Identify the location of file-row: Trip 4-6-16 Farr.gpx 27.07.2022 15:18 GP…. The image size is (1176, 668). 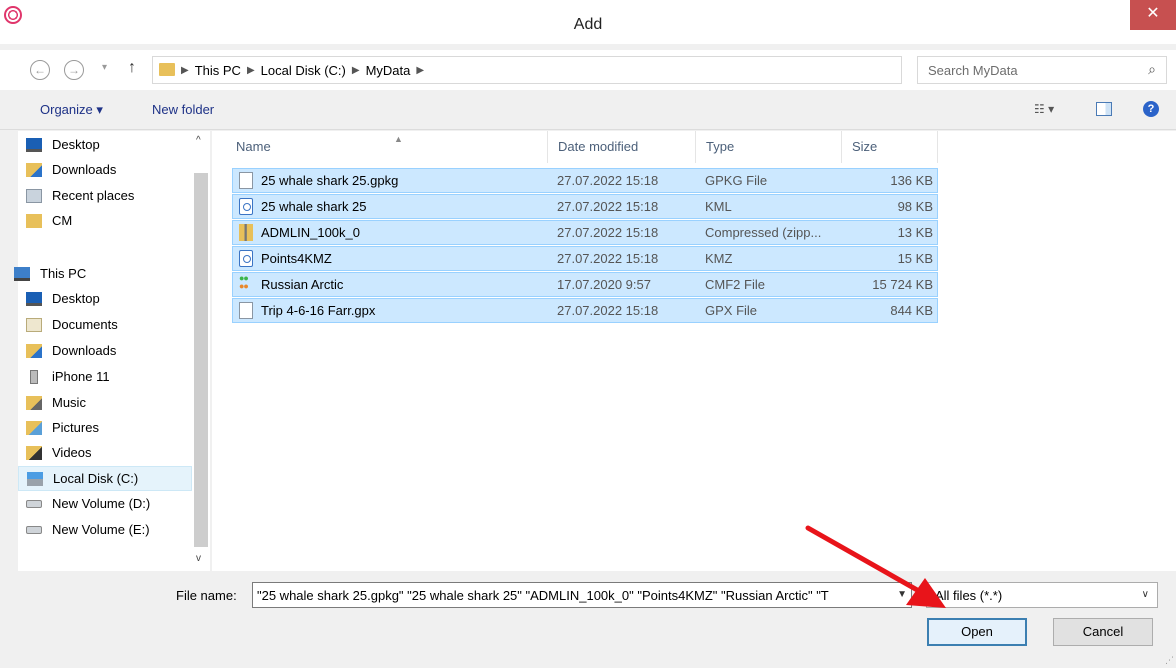
(585, 310).